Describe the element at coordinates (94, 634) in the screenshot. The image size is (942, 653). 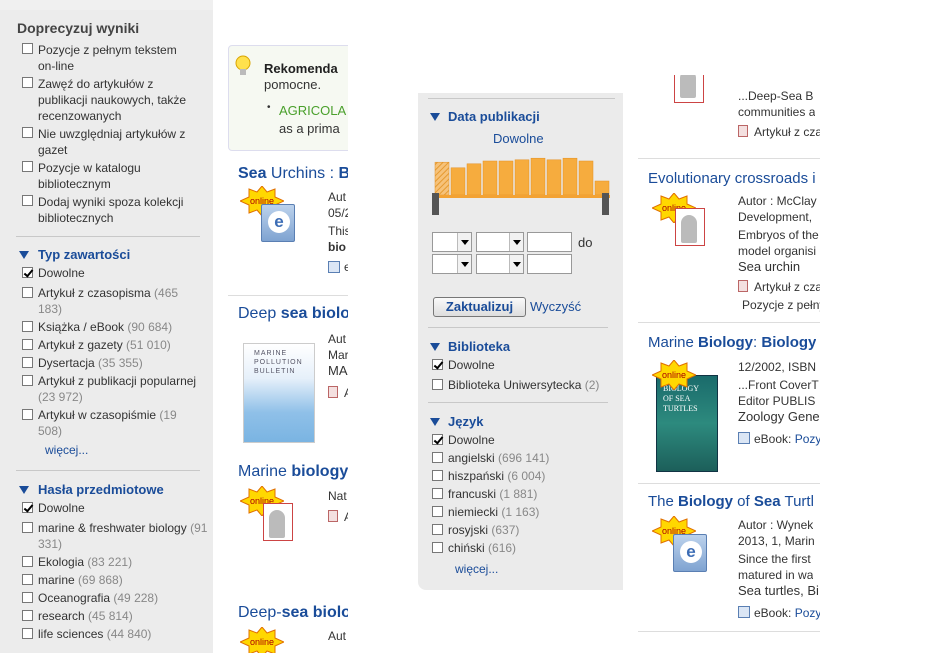
I see `filter-label: life sciences (44 840)` at that location.